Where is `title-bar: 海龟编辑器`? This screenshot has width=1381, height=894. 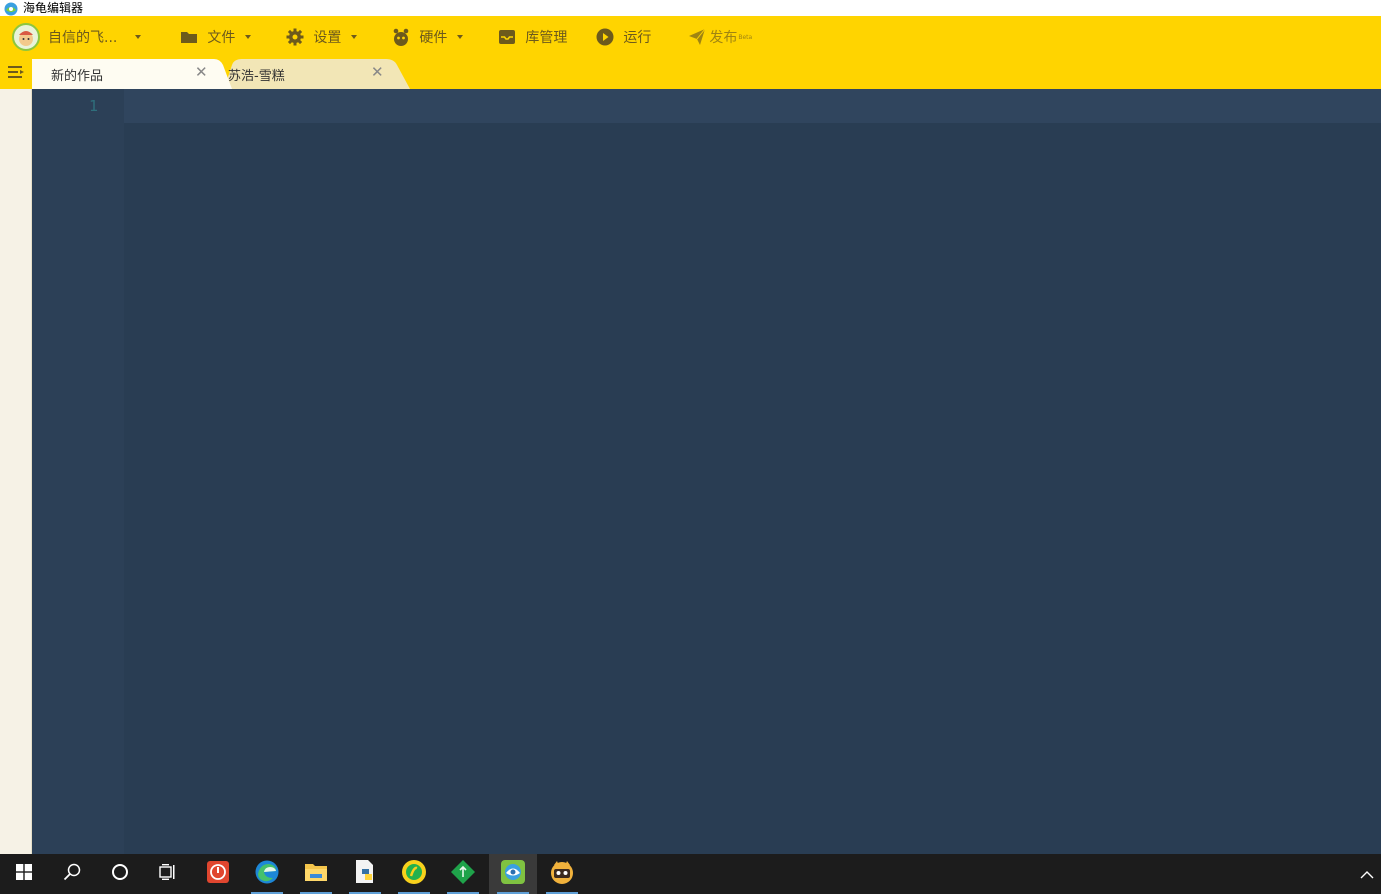 title-bar: 海龟编辑器 is located at coordinates (690, 8).